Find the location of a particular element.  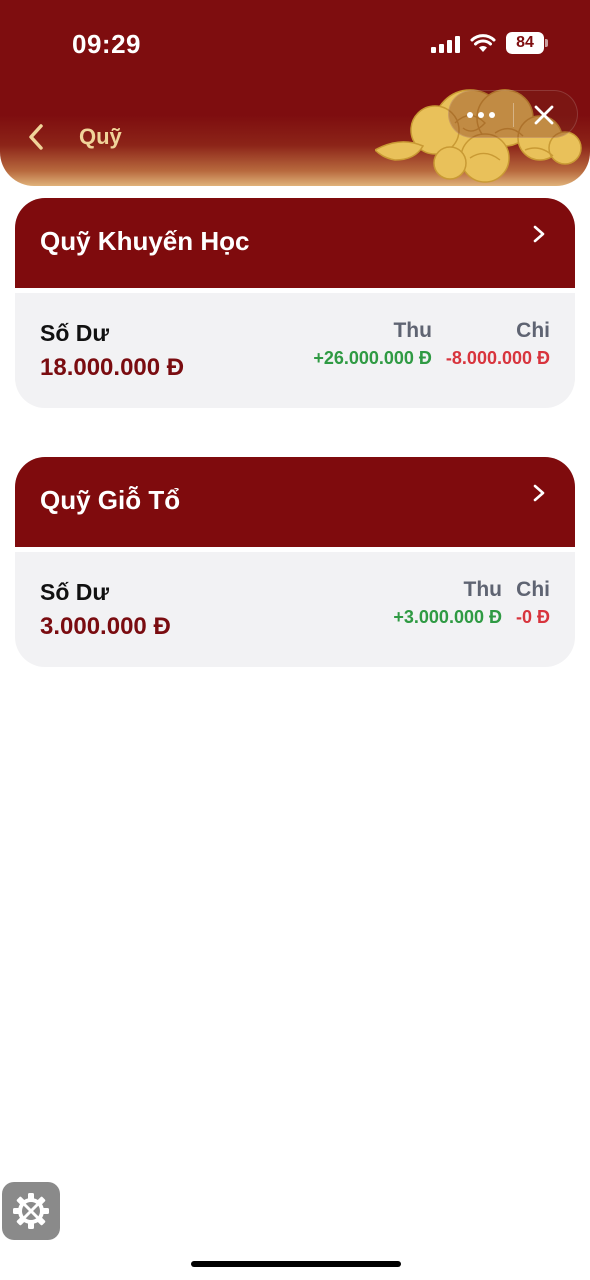

status-time: 09:29 is located at coordinates (106, 44).